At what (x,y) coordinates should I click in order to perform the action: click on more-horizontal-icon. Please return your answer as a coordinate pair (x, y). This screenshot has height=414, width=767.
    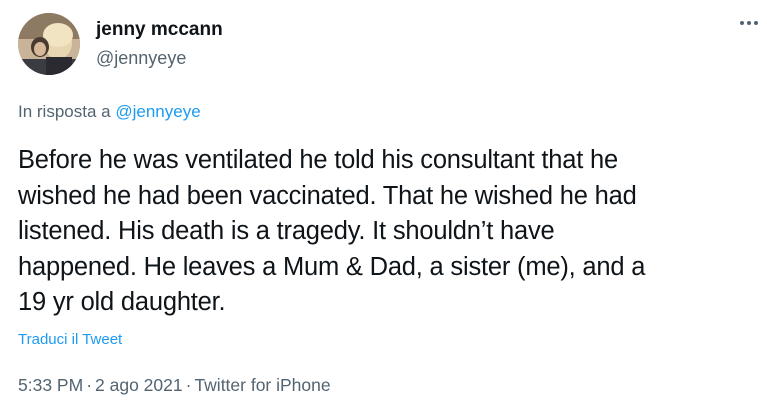
    Looking at the image, I should click on (749, 23).